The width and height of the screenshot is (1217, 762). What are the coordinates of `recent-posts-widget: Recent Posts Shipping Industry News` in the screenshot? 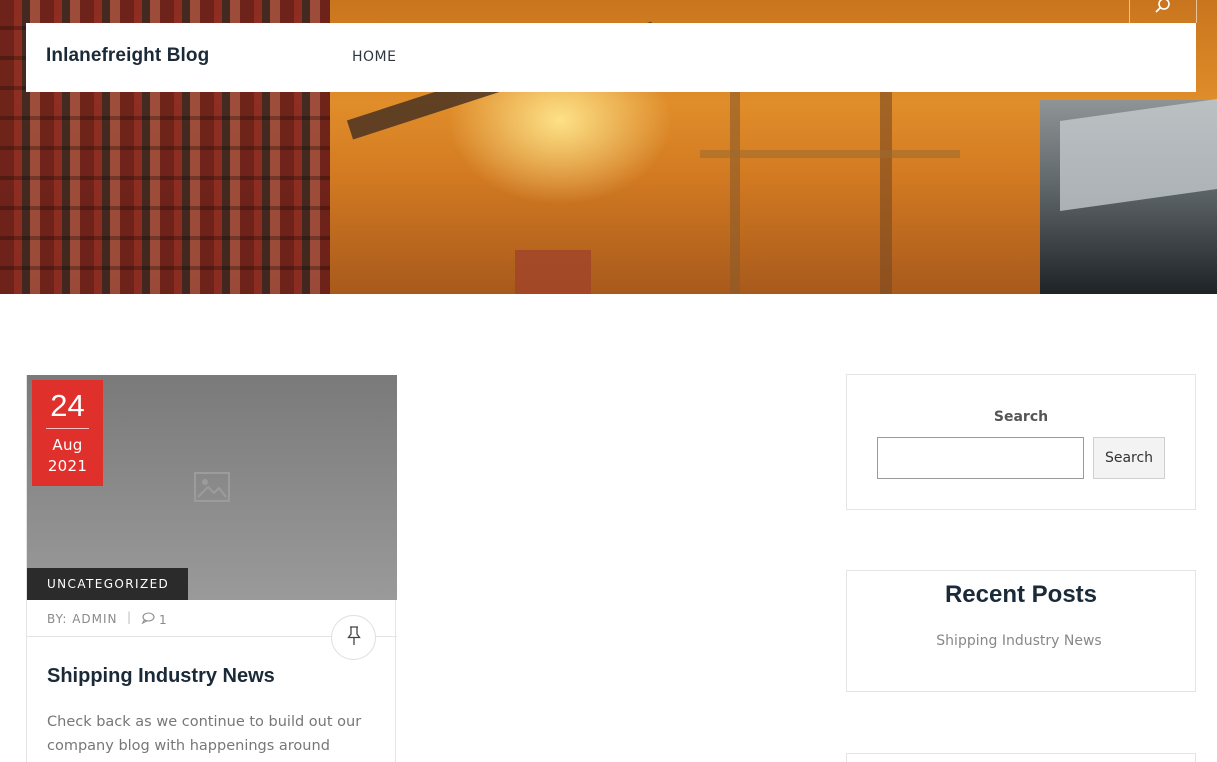 It's located at (1021, 631).